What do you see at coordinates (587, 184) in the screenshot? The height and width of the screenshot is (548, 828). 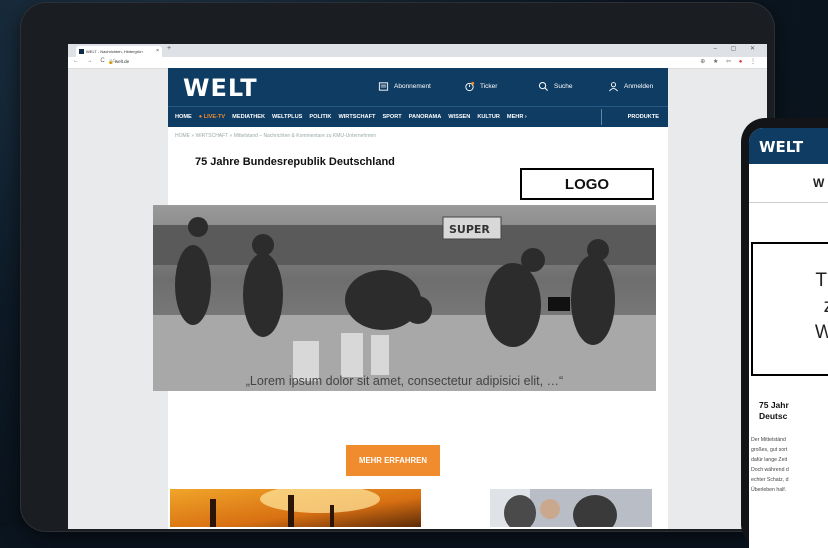 I see `logo-placeholder: LOGO` at bounding box center [587, 184].